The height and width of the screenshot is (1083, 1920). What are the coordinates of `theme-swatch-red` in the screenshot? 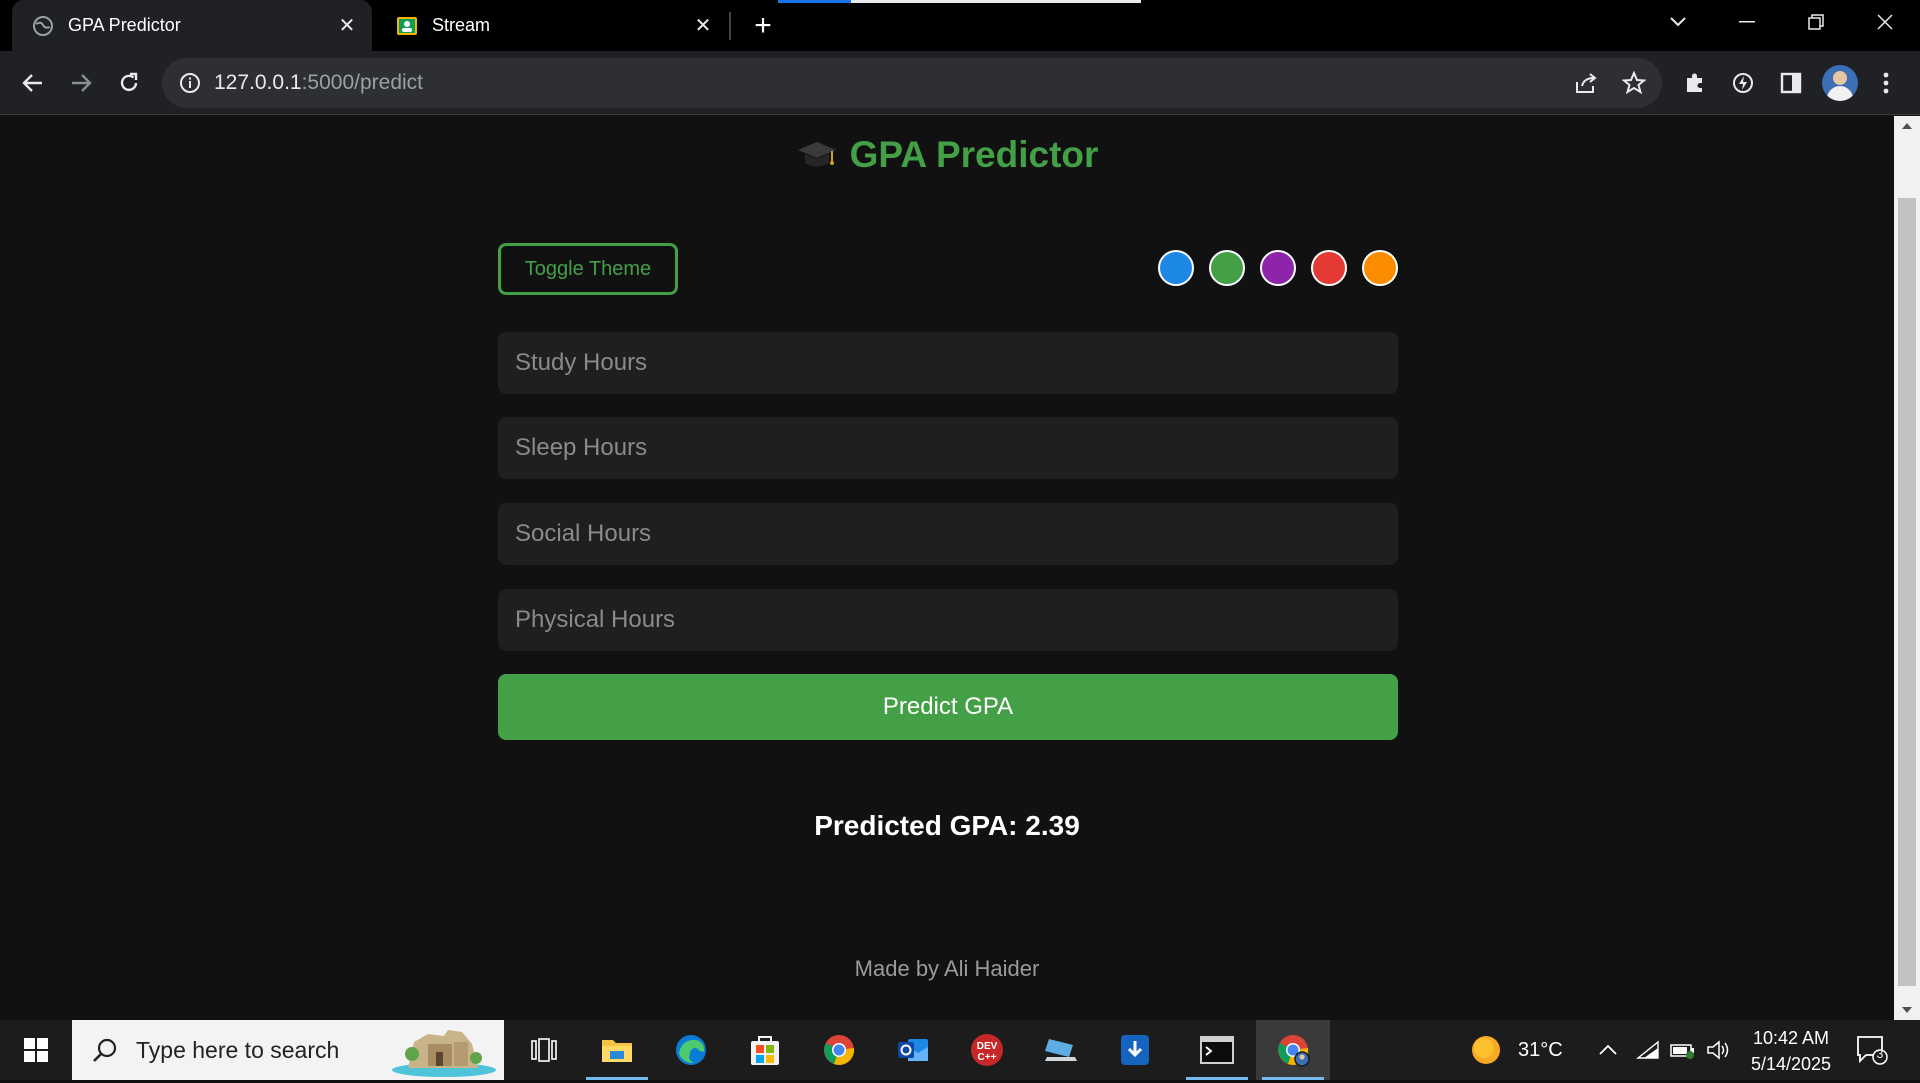 It's located at (1329, 268).